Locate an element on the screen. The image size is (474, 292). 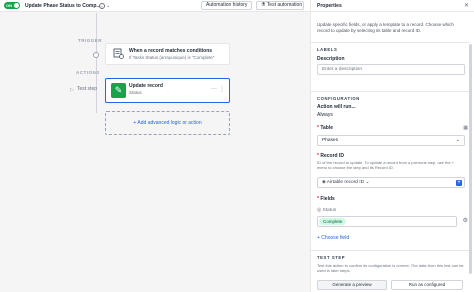
gear-icon: ⚙ is located at coordinates (465, 220).